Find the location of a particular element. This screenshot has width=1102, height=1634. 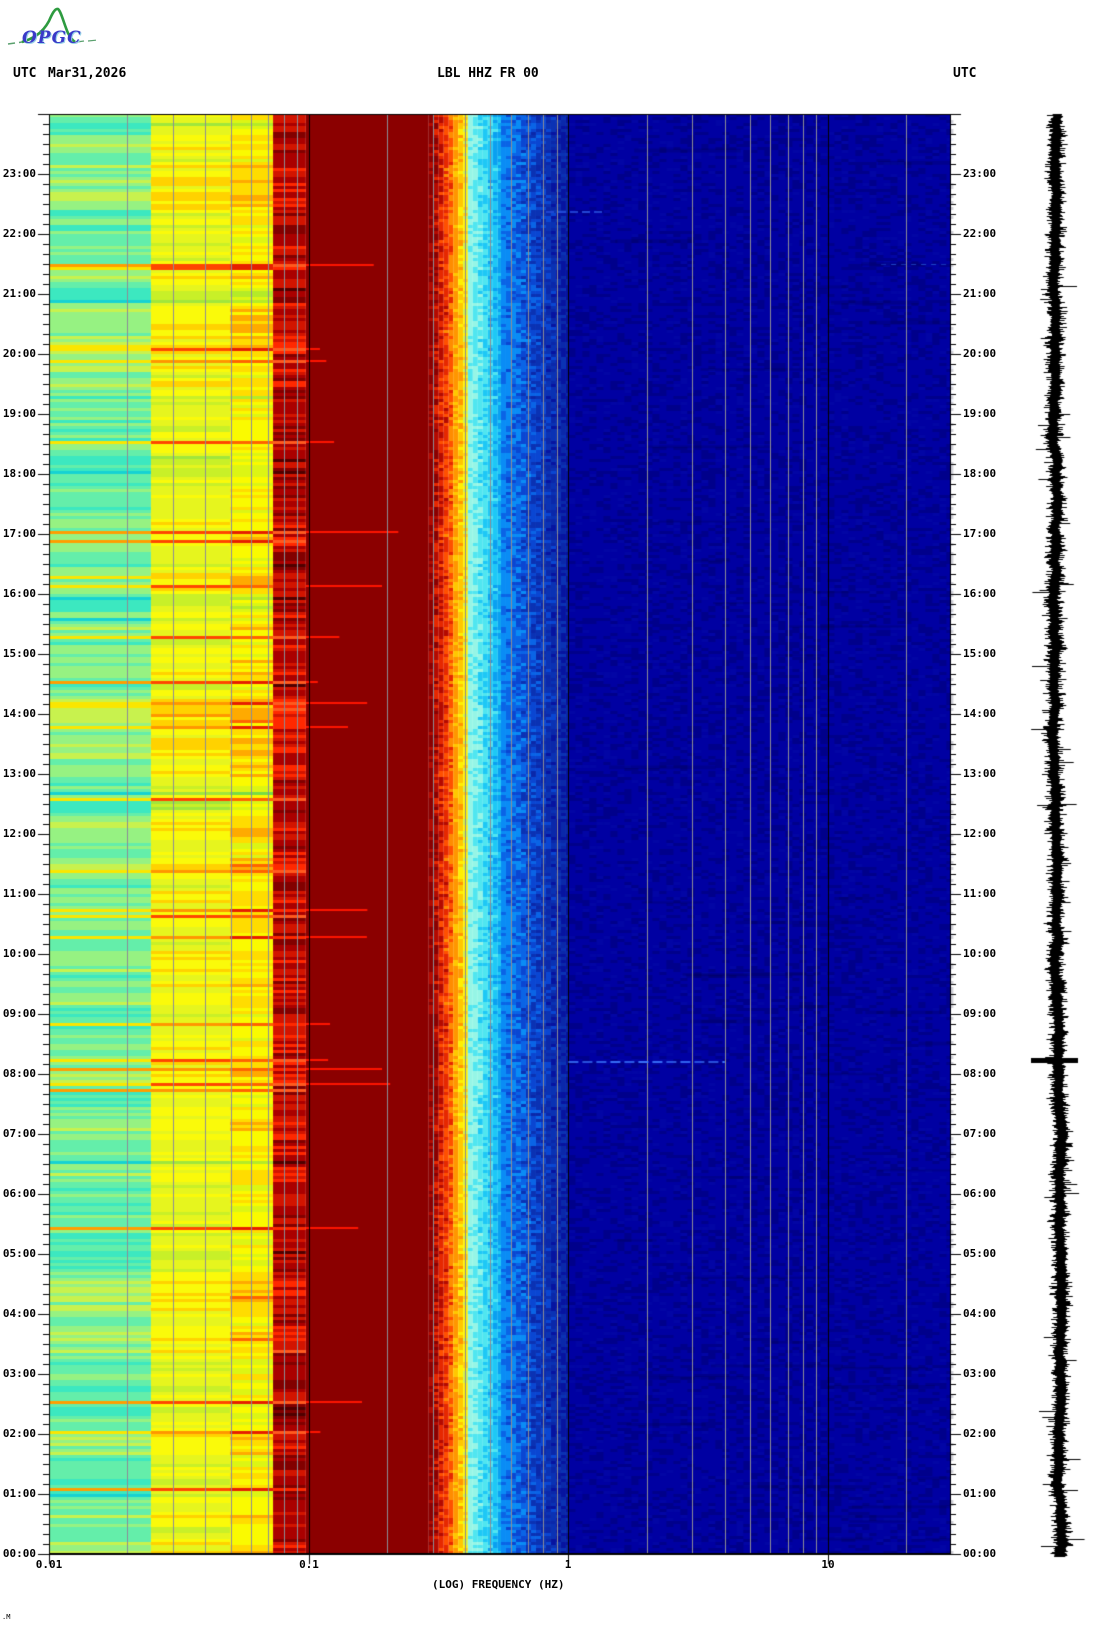

time-label-left: 04:00 is located at coordinates (19, 1313).